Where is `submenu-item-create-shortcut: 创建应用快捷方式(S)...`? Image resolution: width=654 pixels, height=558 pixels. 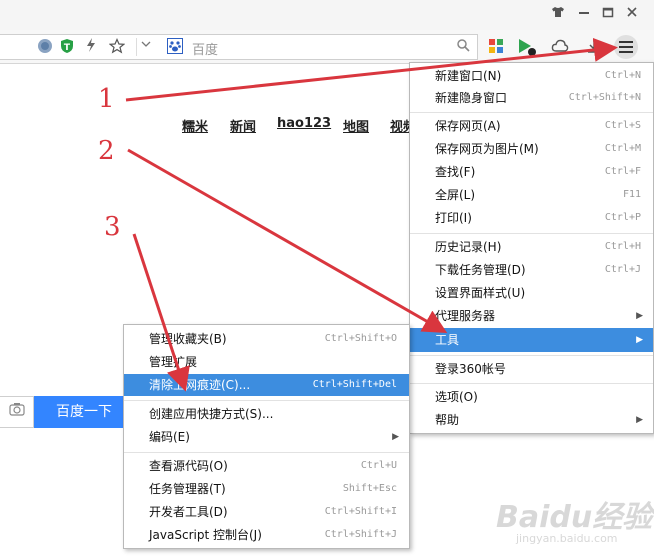
submenu-item-create-shortcut: 创建应用快捷方式(S)... is located at coordinates (266, 414).